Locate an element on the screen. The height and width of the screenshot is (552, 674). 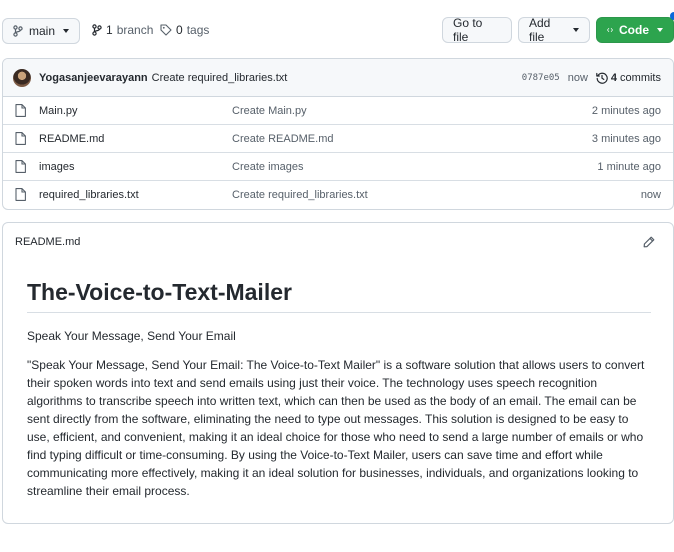
file-name: README.md is located at coordinates (71, 139).